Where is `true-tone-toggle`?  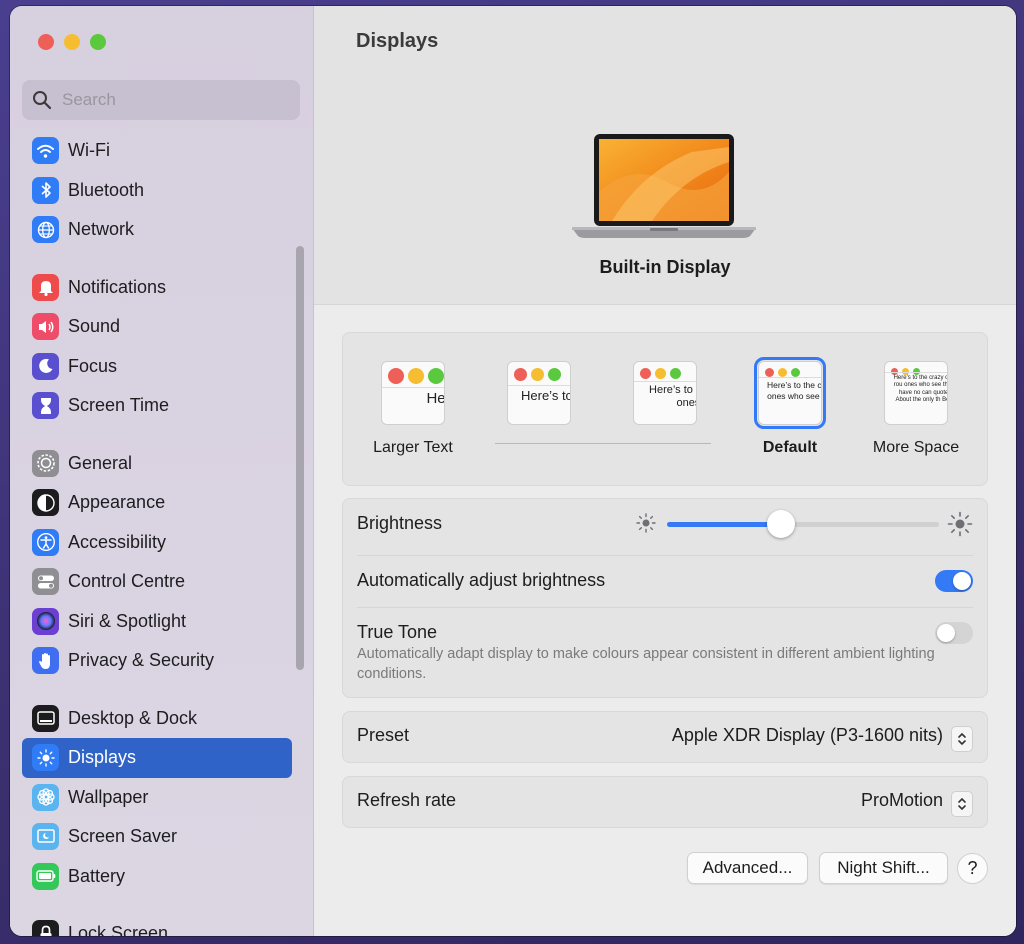 true-tone-toggle is located at coordinates (954, 633).